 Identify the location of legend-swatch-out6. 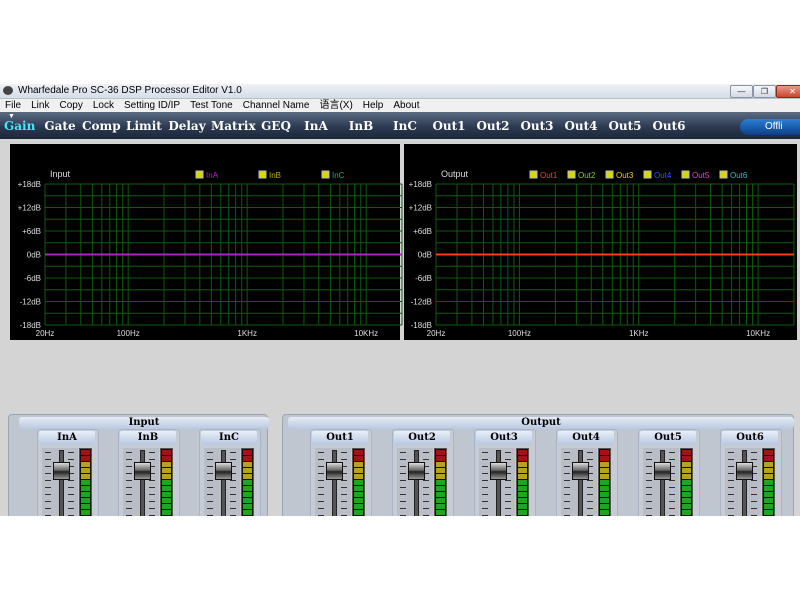
(723, 174).